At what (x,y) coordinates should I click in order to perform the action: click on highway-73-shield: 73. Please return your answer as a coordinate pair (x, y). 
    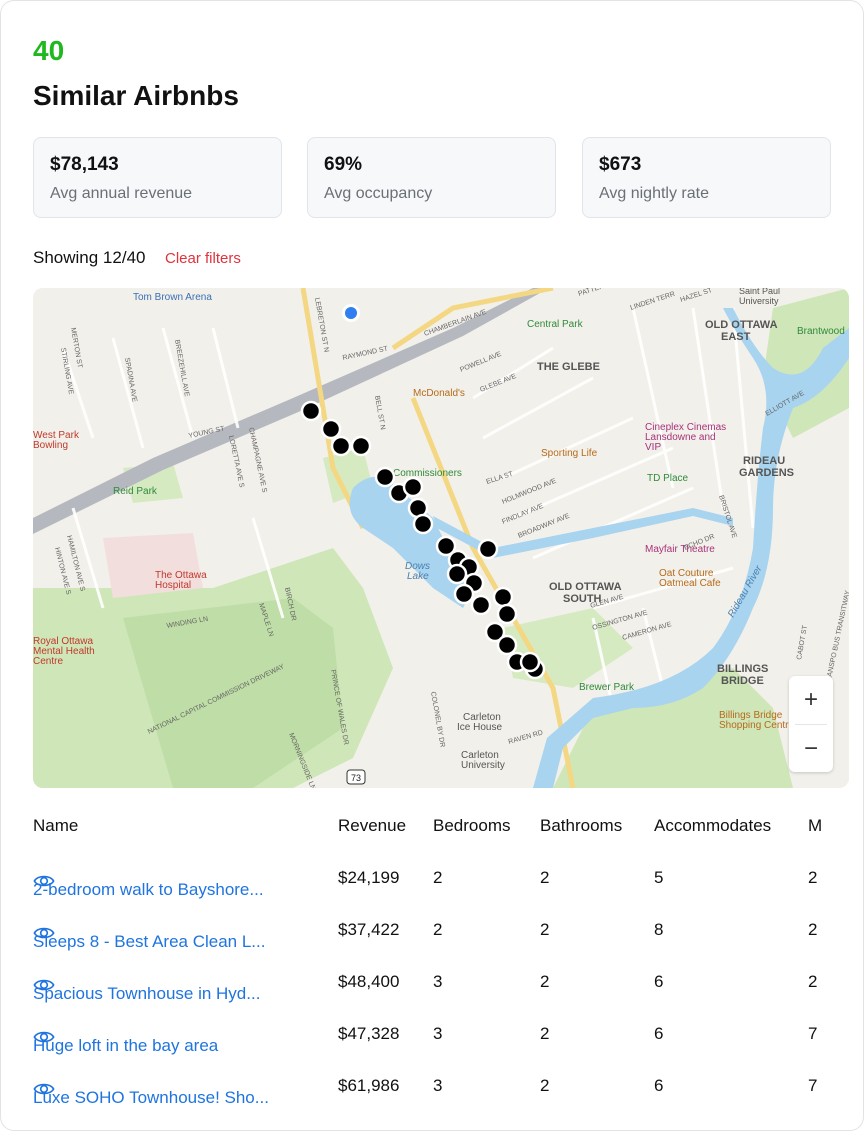
    Looking at the image, I should click on (356, 777).